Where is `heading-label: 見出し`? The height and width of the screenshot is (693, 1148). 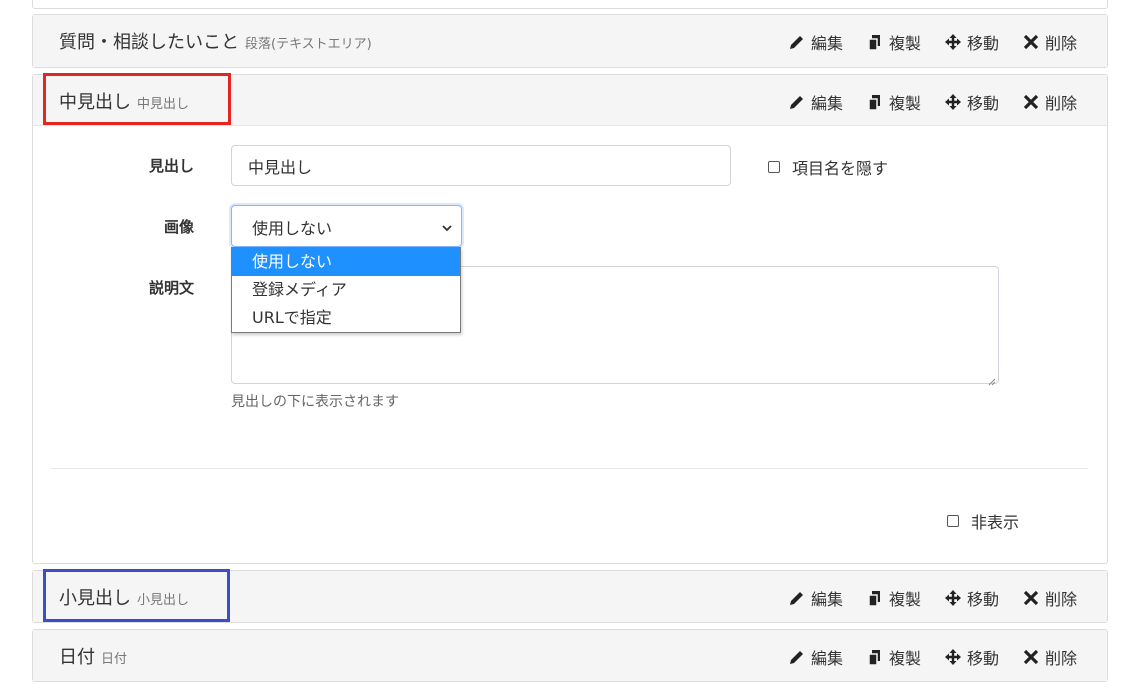
heading-label: 見出し is located at coordinates (171, 166).